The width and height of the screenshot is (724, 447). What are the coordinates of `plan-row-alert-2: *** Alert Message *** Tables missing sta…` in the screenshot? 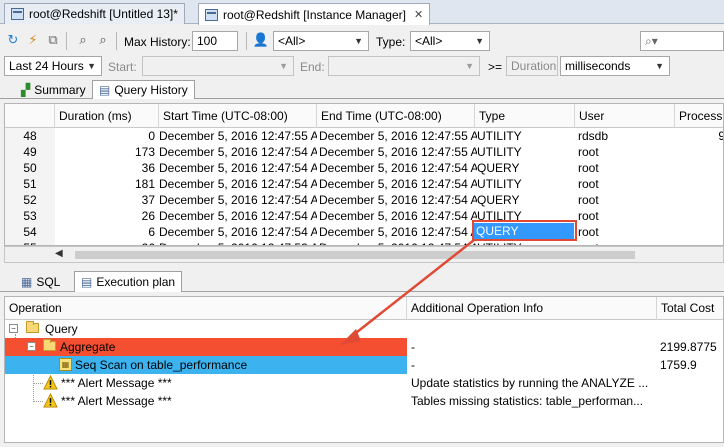 It's located at (364, 401).